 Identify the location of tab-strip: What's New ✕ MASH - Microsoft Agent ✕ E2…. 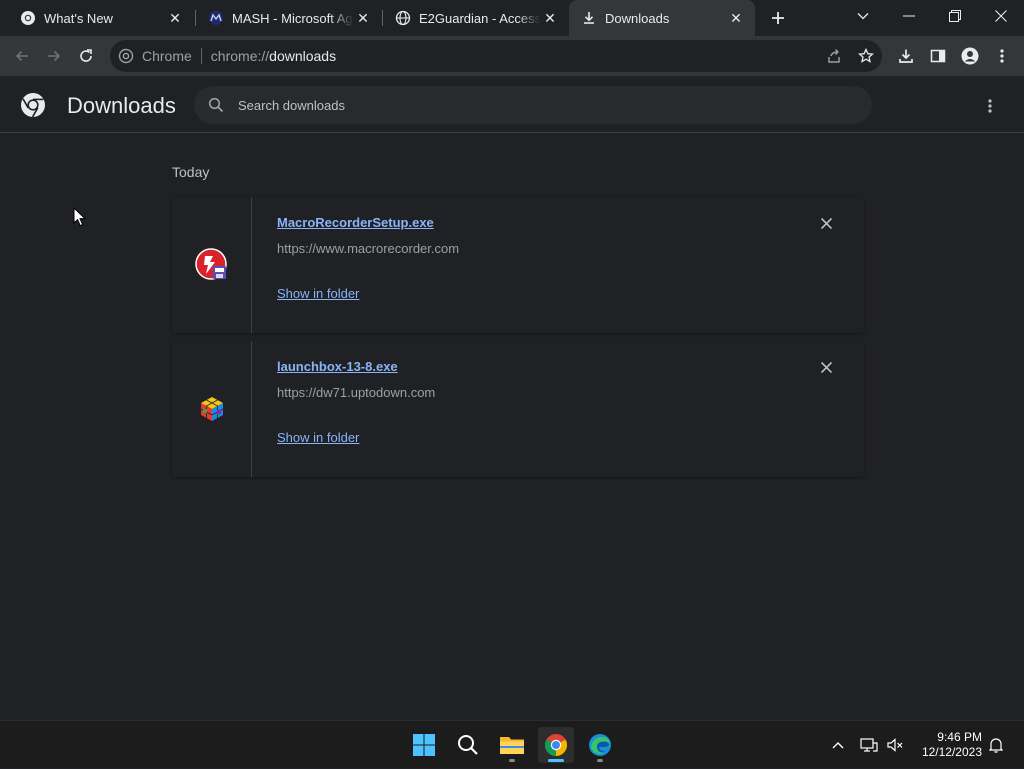
(512, 18).